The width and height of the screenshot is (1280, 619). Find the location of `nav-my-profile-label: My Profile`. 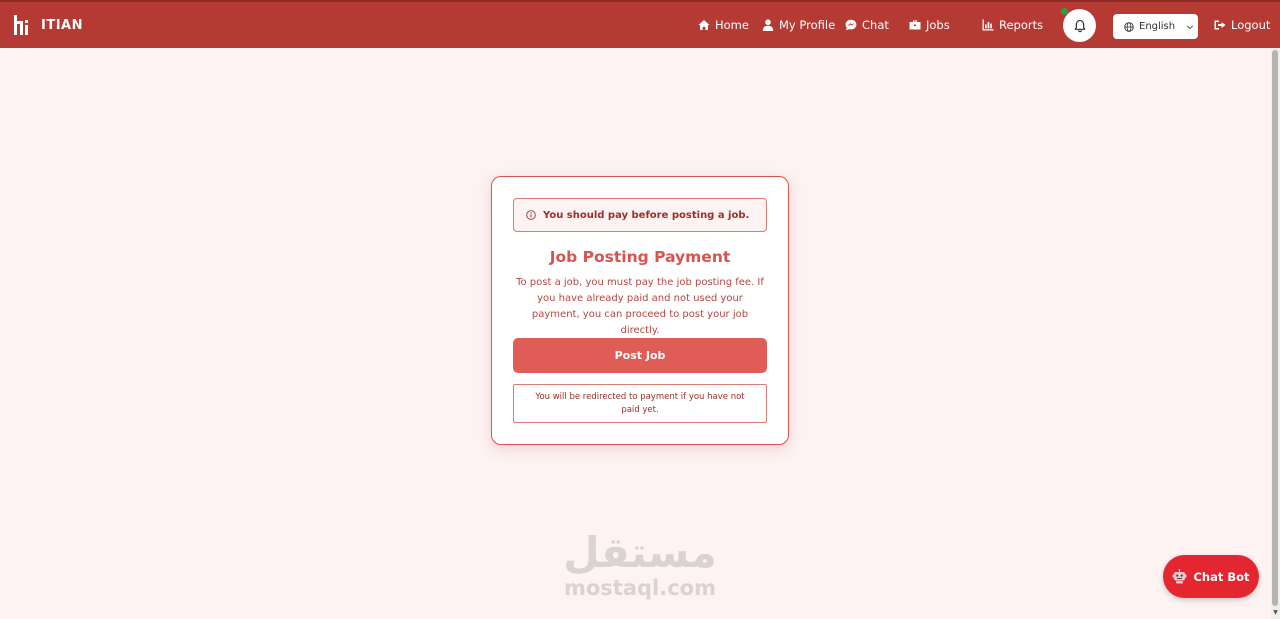

nav-my-profile-label: My Profile is located at coordinates (807, 25).